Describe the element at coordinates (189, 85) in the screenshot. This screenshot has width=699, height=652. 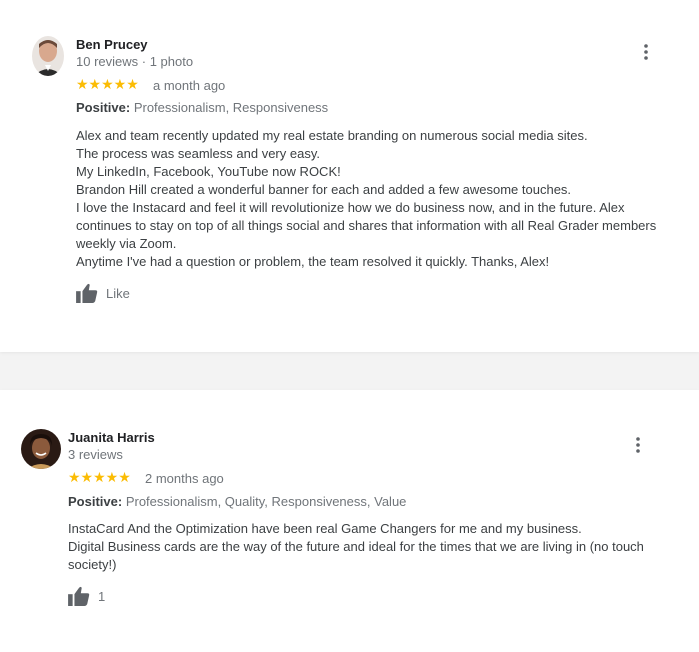
I see `review-date: a month ago` at that location.